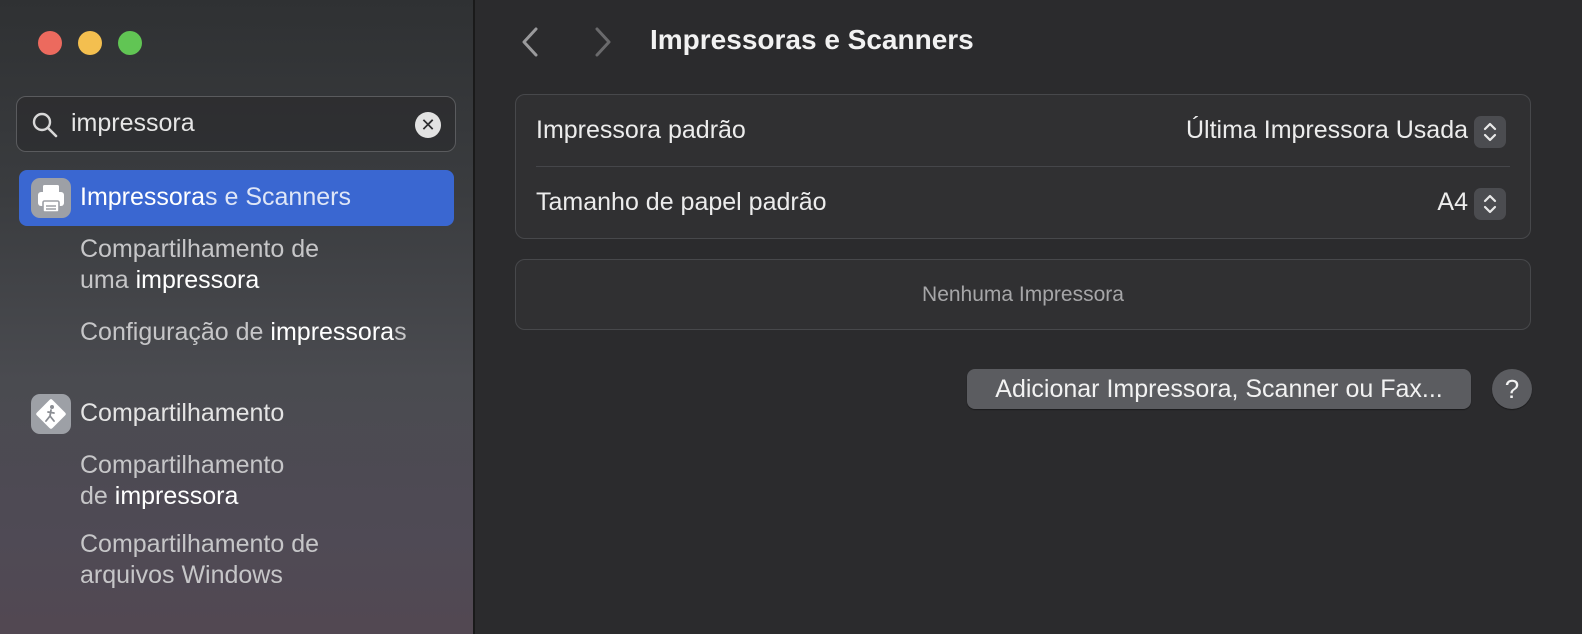 The width and height of the screenshot is (1582, 634). Describe the element at coordinates (428, 125) in the screenshot. I see `clear-x-icon: ✕` at that location.